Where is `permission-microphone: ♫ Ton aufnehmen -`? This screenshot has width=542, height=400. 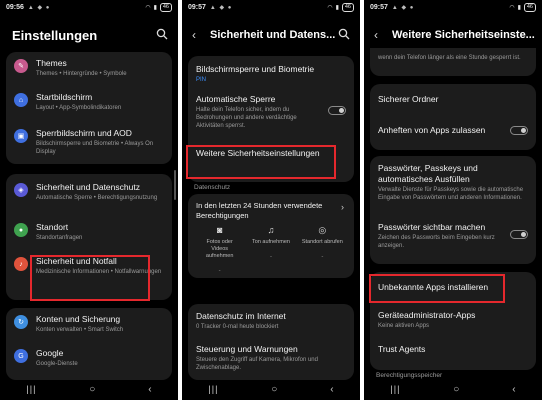
permission-microphone: ♫ Ton aufnehmen - is located at coordinates (271, 249).